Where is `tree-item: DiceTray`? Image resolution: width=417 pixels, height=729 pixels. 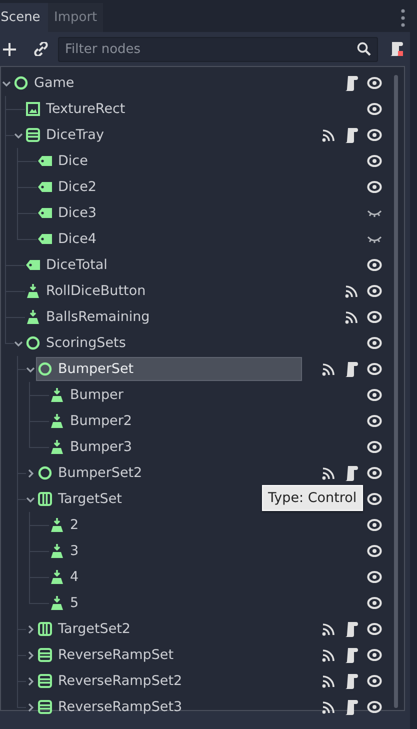 tree-item: DiceTray is located at coordinates (163, 135).